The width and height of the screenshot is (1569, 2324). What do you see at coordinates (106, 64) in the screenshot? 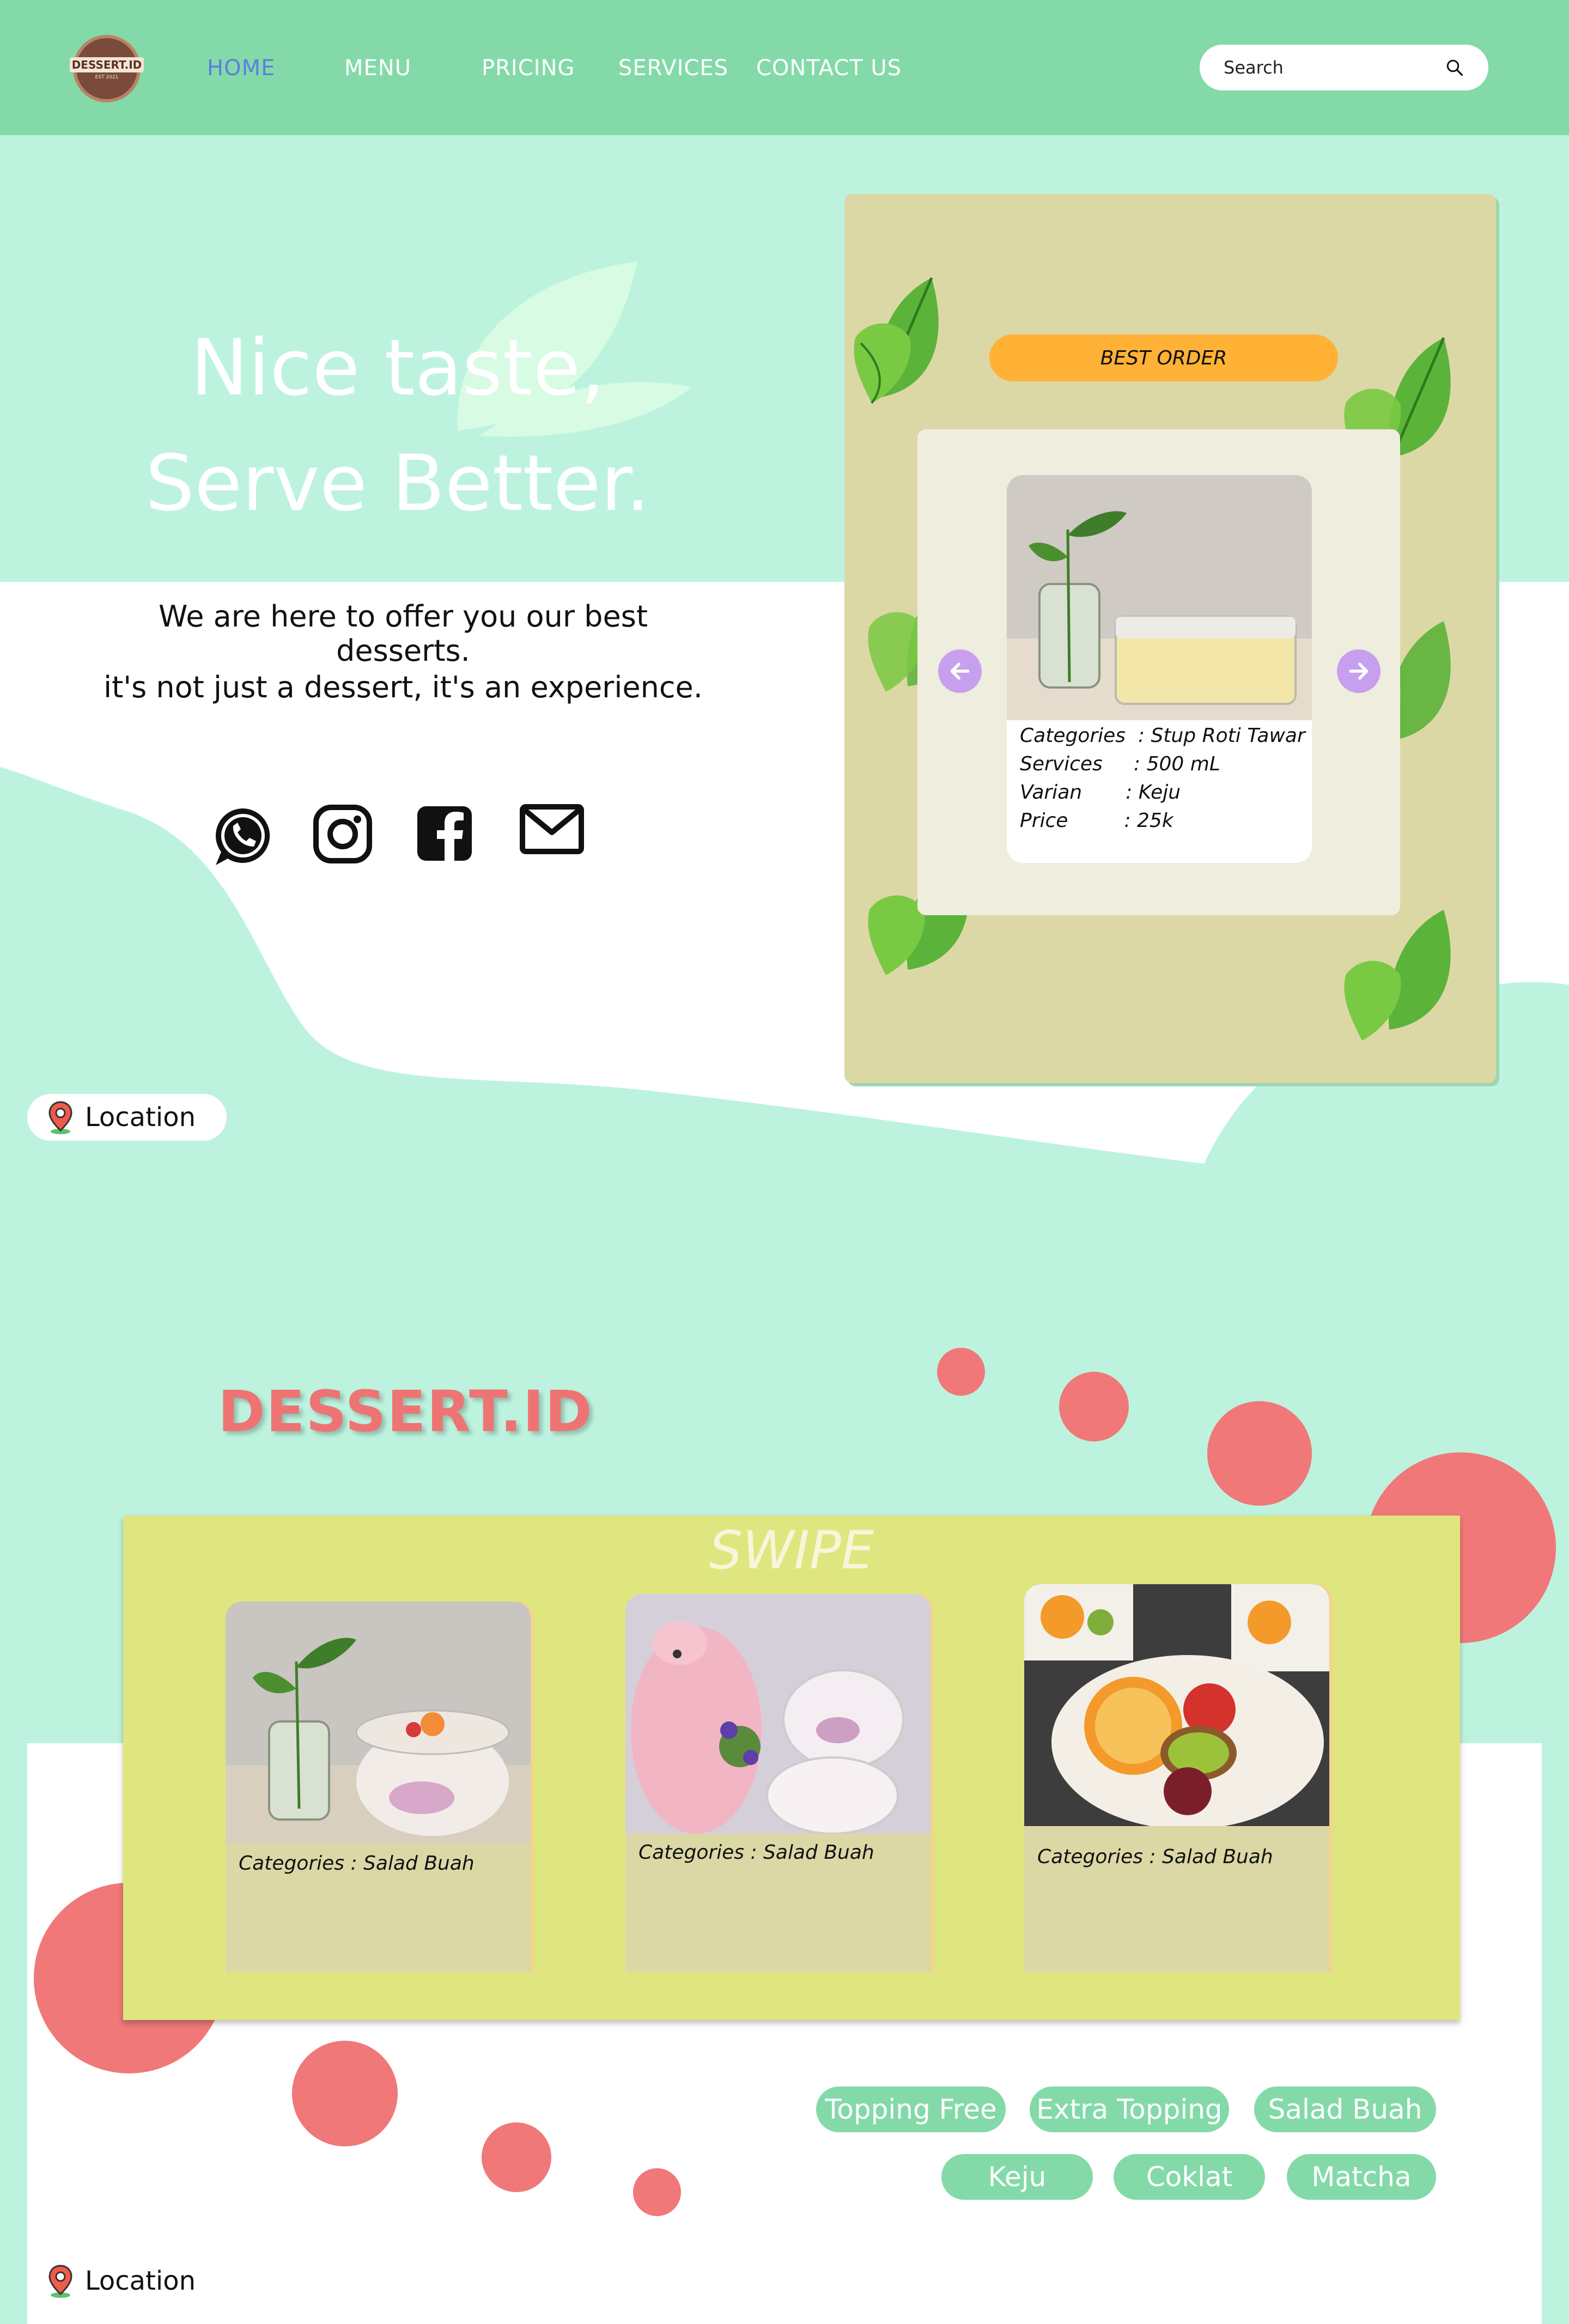
I see `logo-text: DESSERT.ID` at bounding box center [106, 64].